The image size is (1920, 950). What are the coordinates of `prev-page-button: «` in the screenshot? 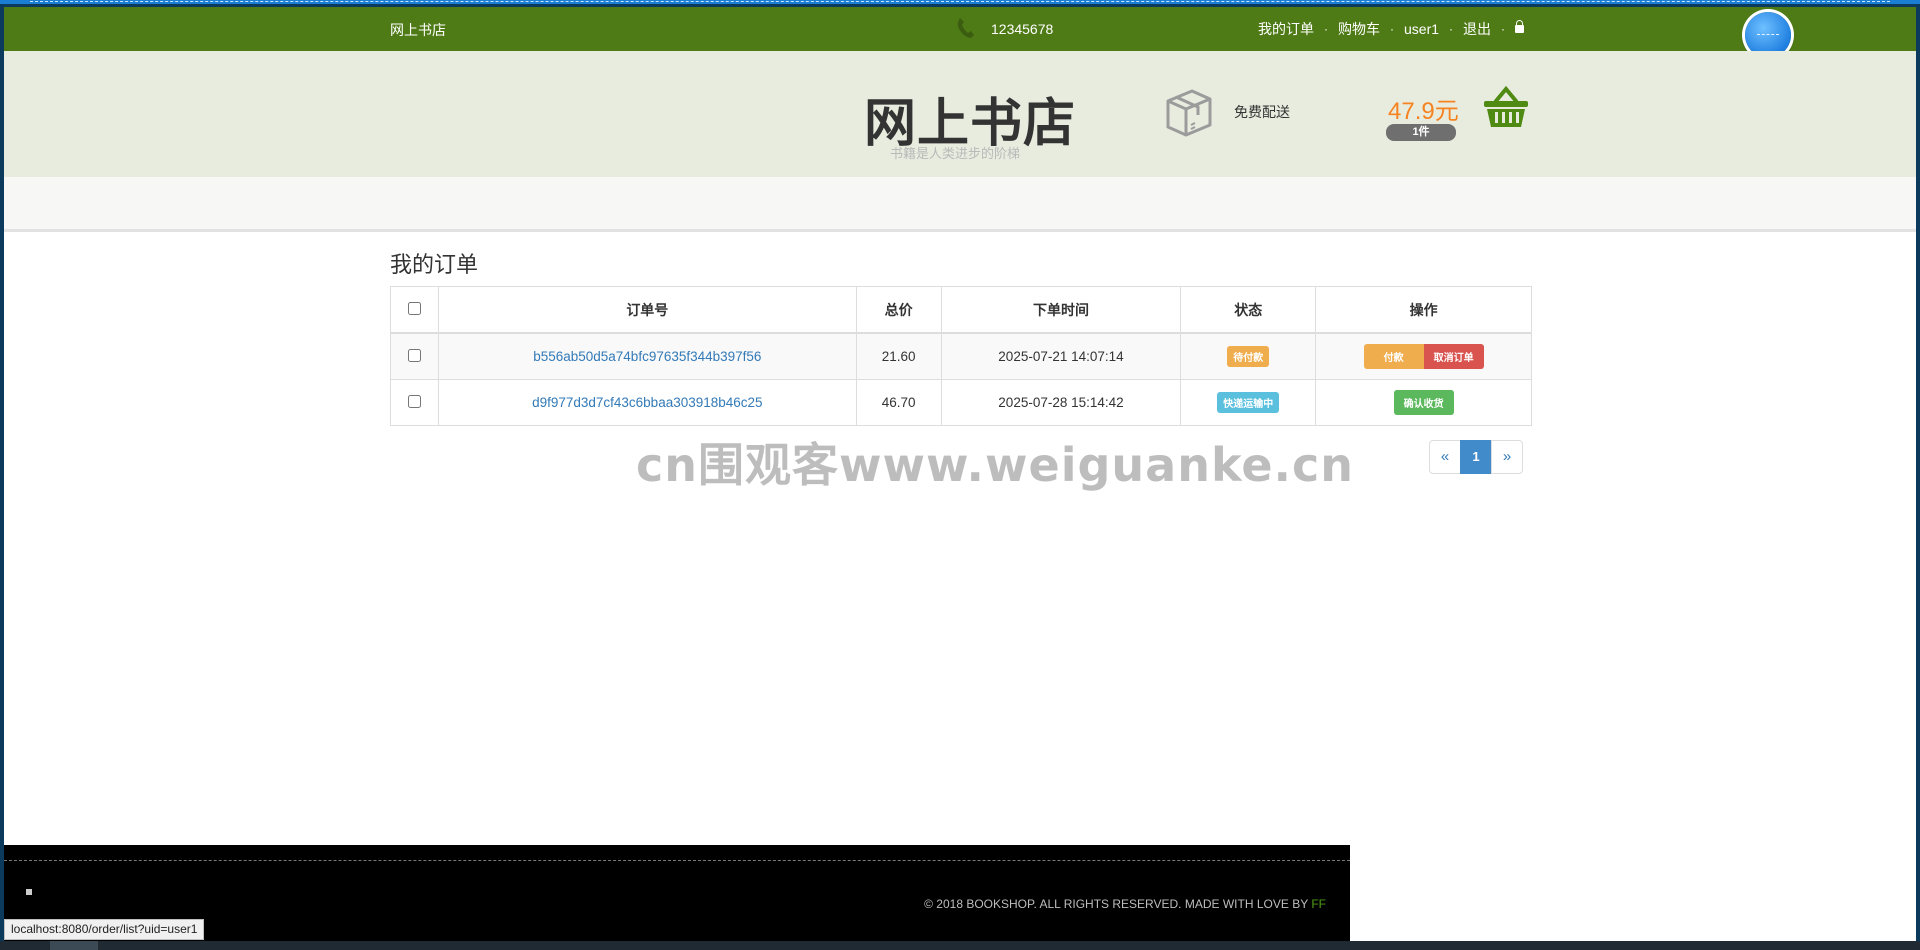 It's located at (1445, 457).